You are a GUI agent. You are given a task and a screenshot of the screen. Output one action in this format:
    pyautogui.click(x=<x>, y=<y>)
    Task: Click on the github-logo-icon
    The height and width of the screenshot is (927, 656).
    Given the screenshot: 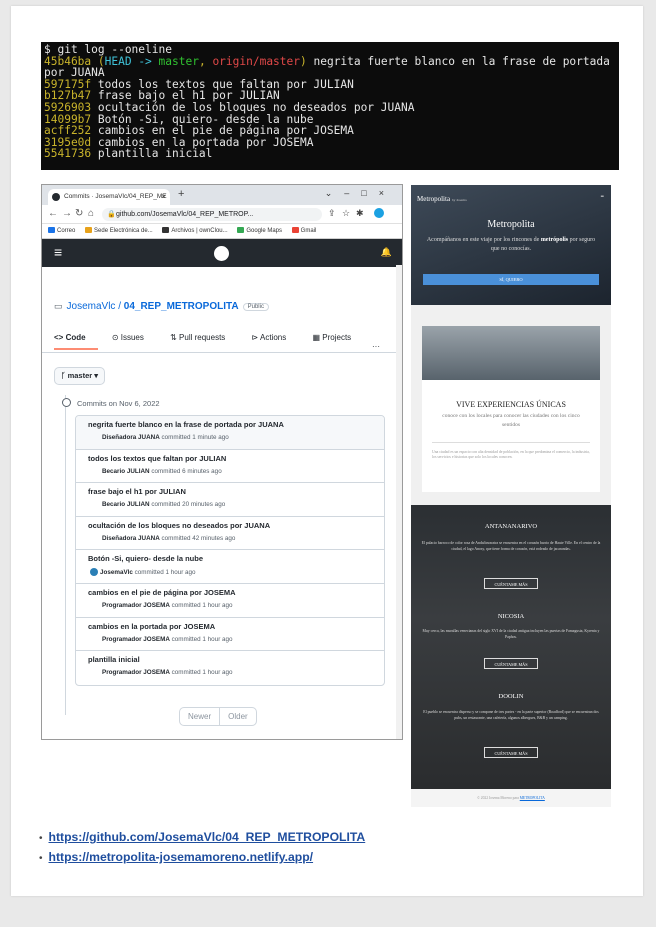 What is the action you would take?
    pyautogui.click(x=221, y=253)
    